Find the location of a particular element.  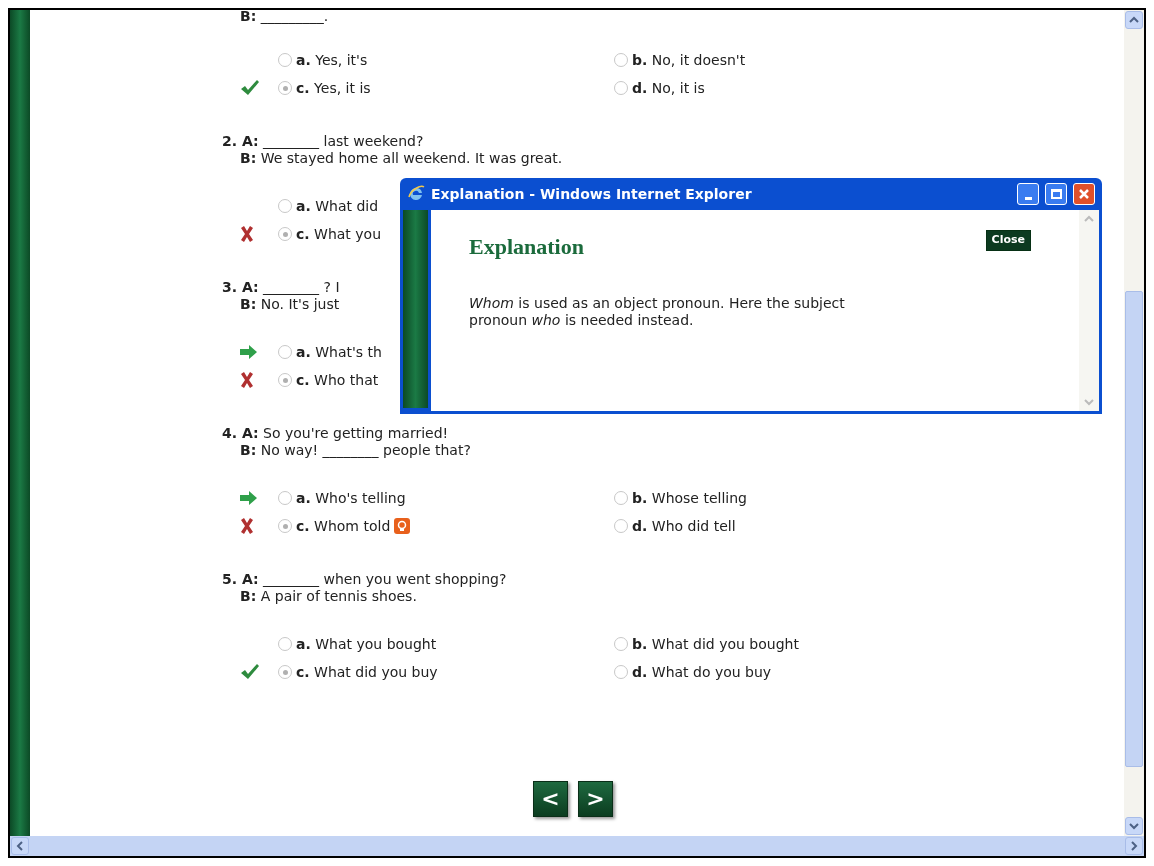

dialogue-line: 2. A: ________ last weekend? is located at coordinates (323, 141).